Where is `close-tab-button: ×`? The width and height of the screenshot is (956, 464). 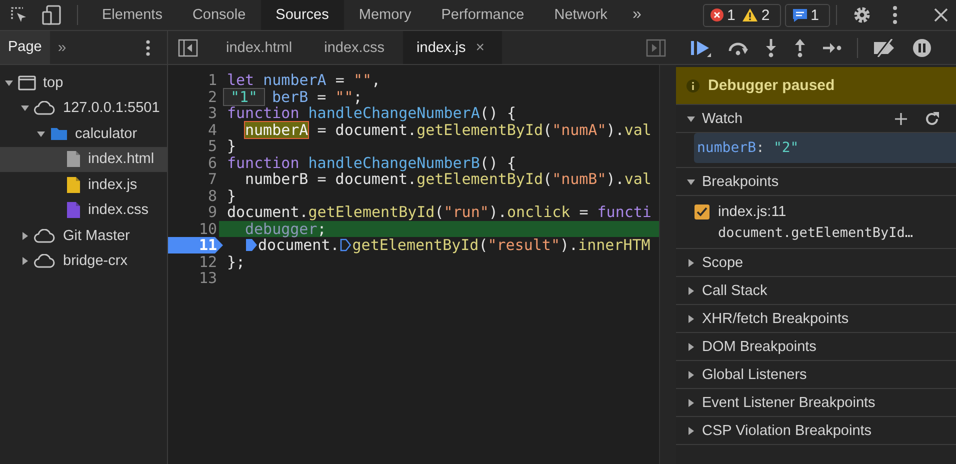 close-tab-button: × is located at coordinates (480, 47).